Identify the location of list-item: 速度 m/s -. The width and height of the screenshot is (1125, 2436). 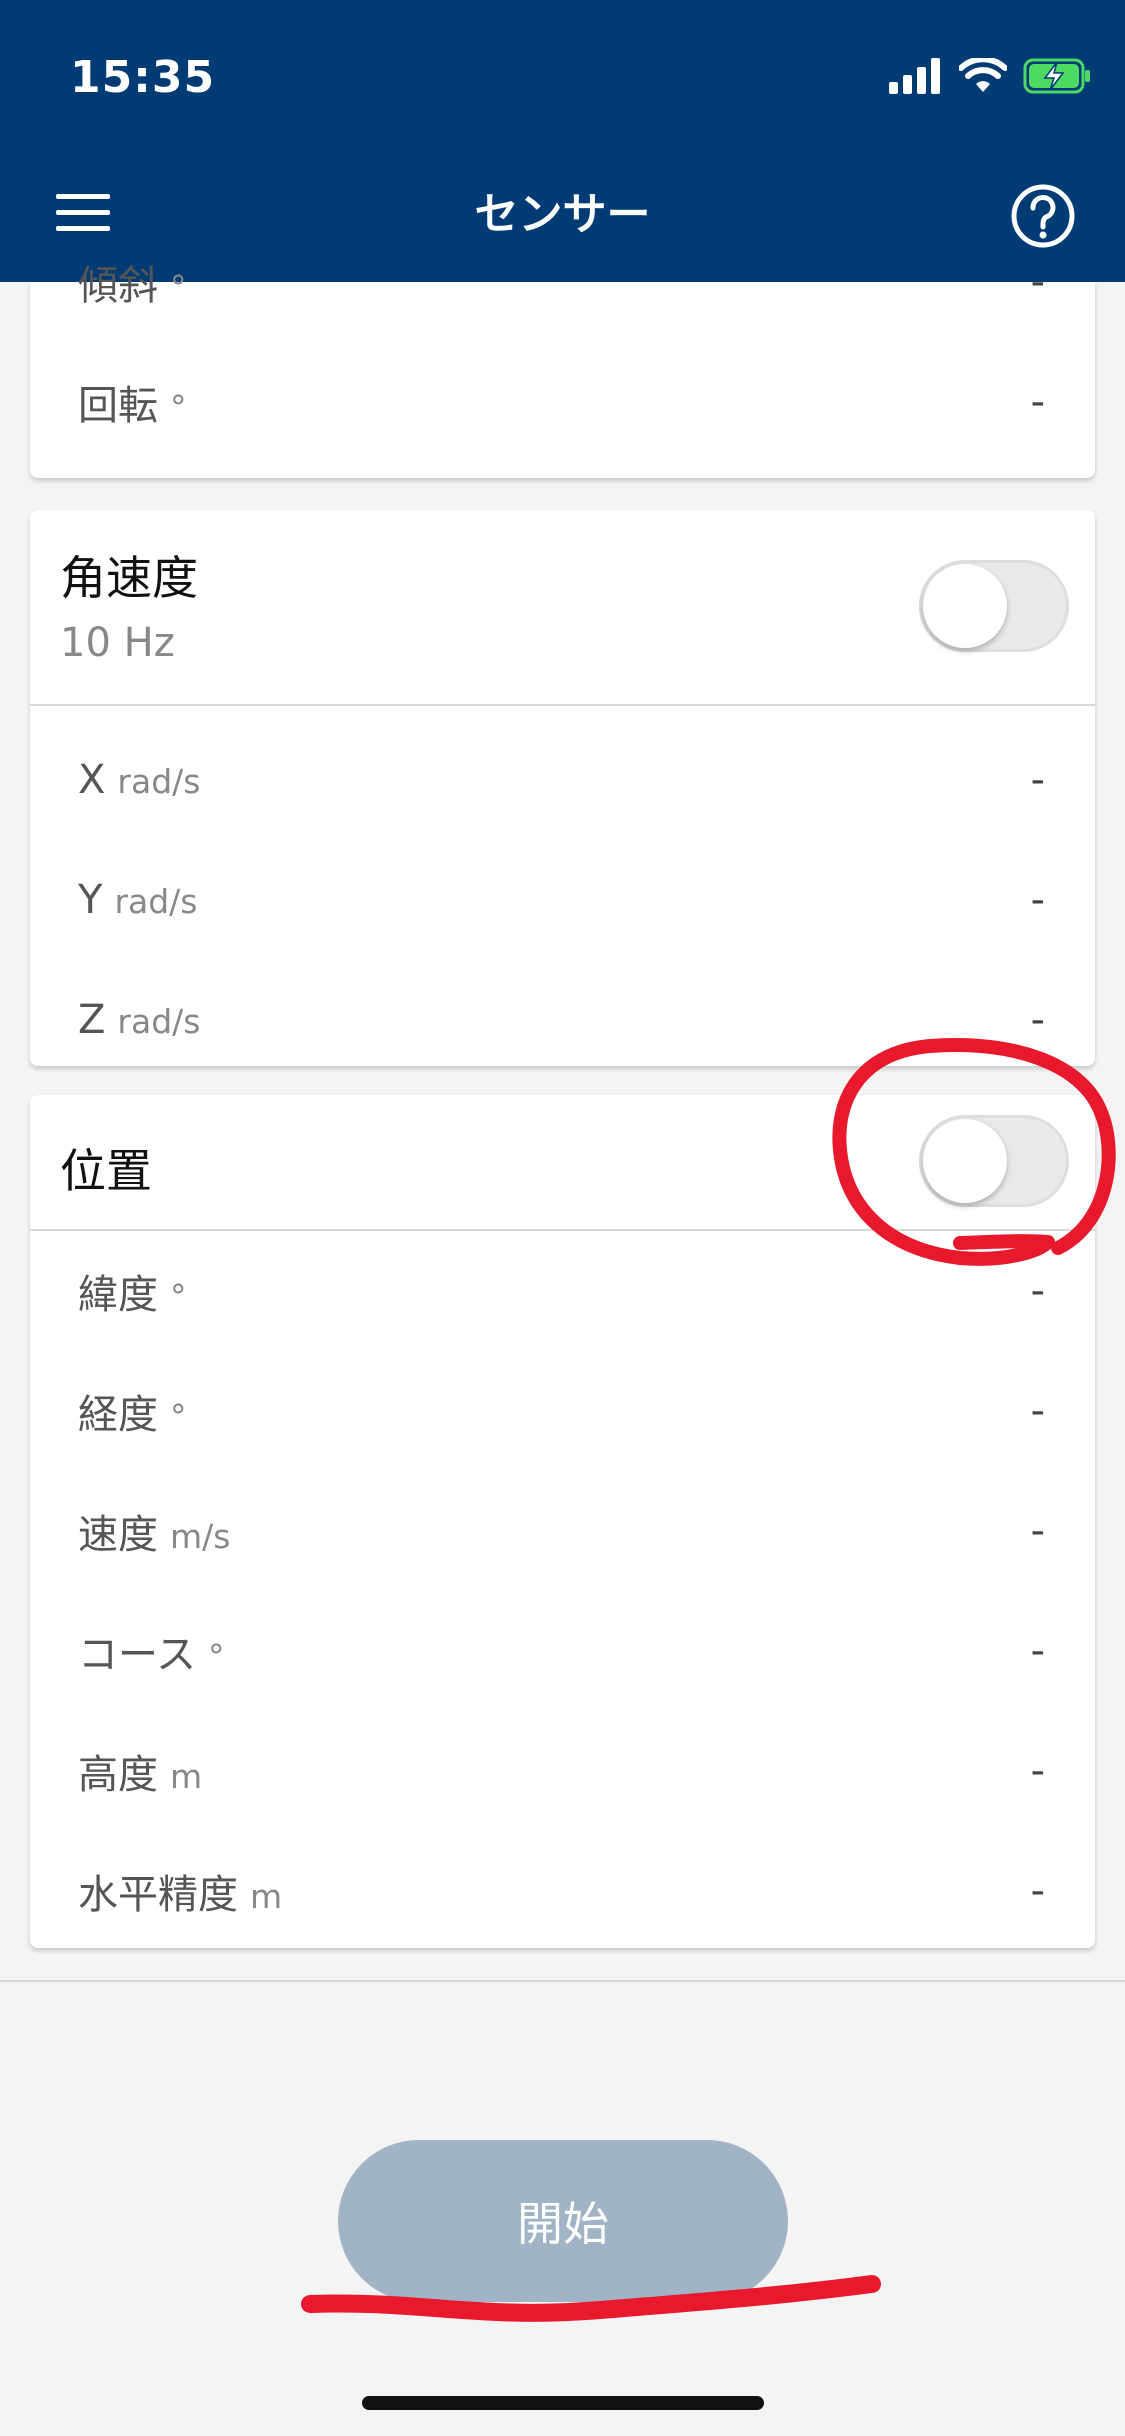
(562, 1531).